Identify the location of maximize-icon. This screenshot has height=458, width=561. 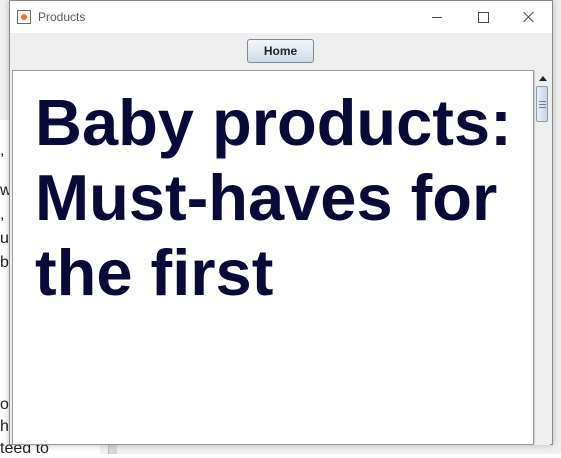
(483, 17).